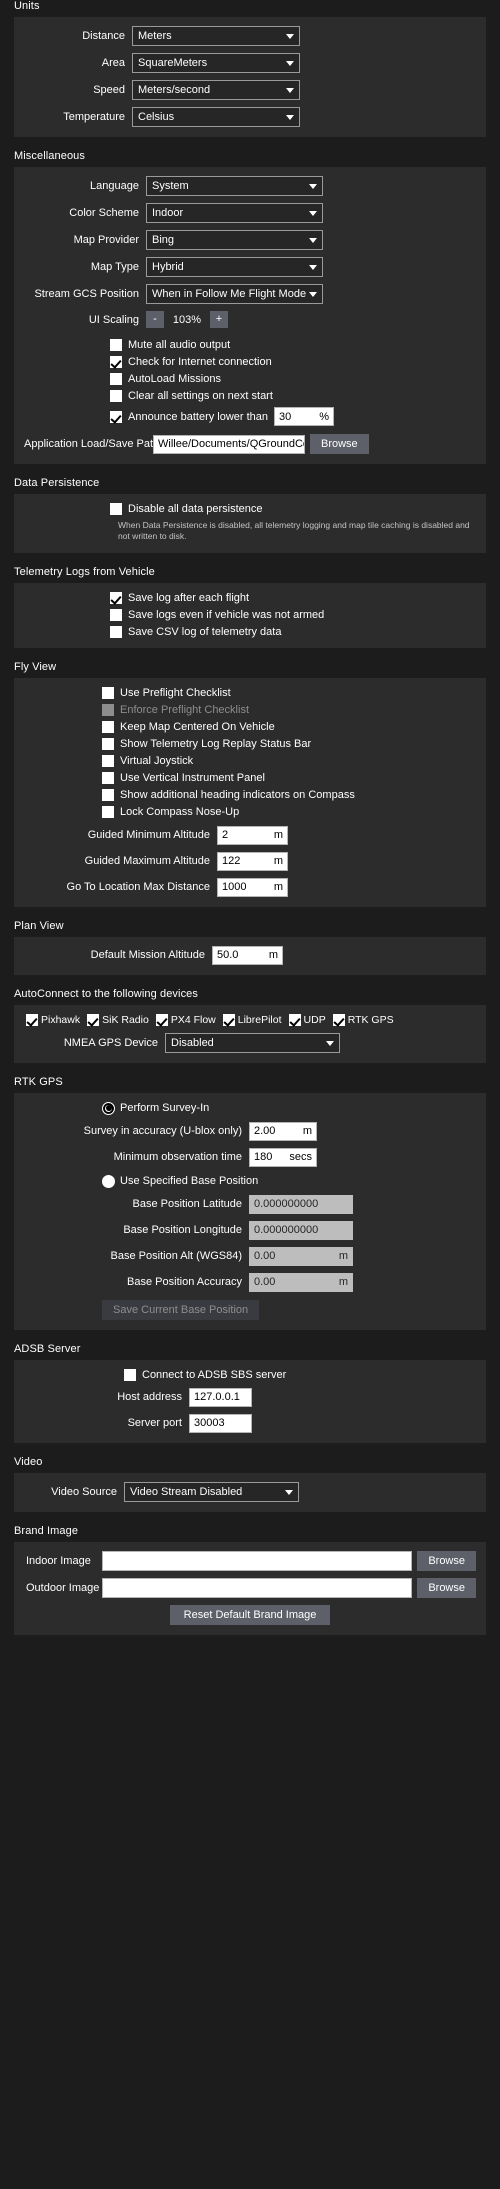 The width and height of the screenshot is (500, 2189). Describe the element at coordinates (257, 1560) in the screenshot. I see `input-indoor-image` at that location.